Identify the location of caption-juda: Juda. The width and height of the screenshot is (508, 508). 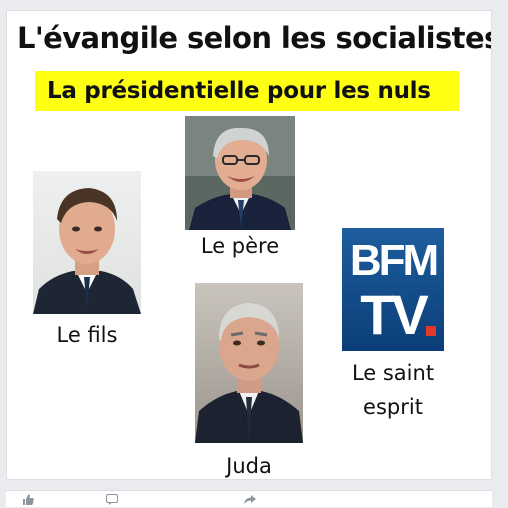
(249, 466).